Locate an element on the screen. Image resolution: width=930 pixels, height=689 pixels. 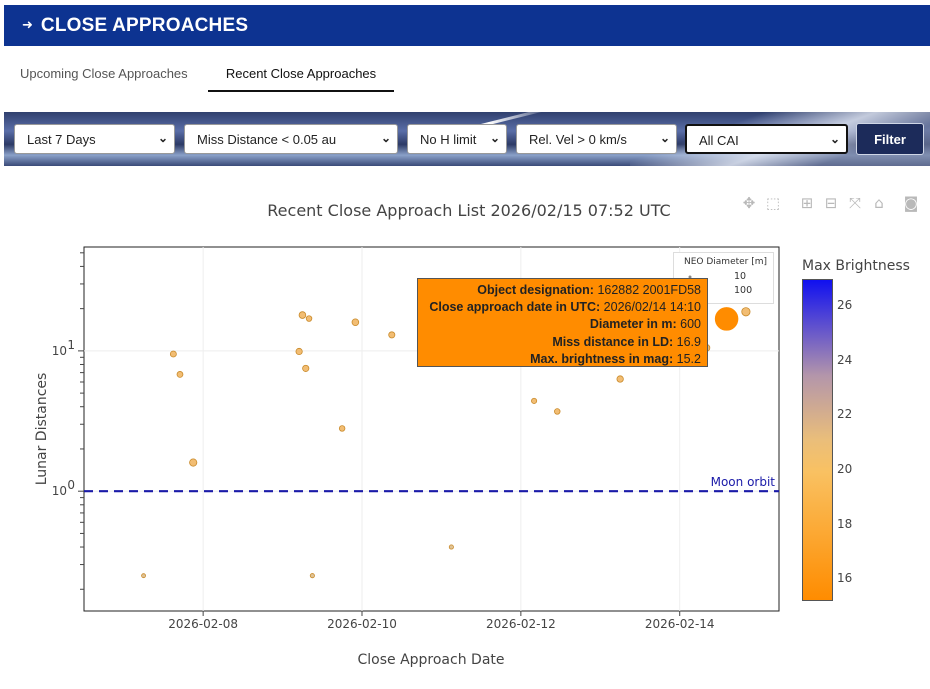
y-tick-exponent: 0 is located at coordinates (71, 485).